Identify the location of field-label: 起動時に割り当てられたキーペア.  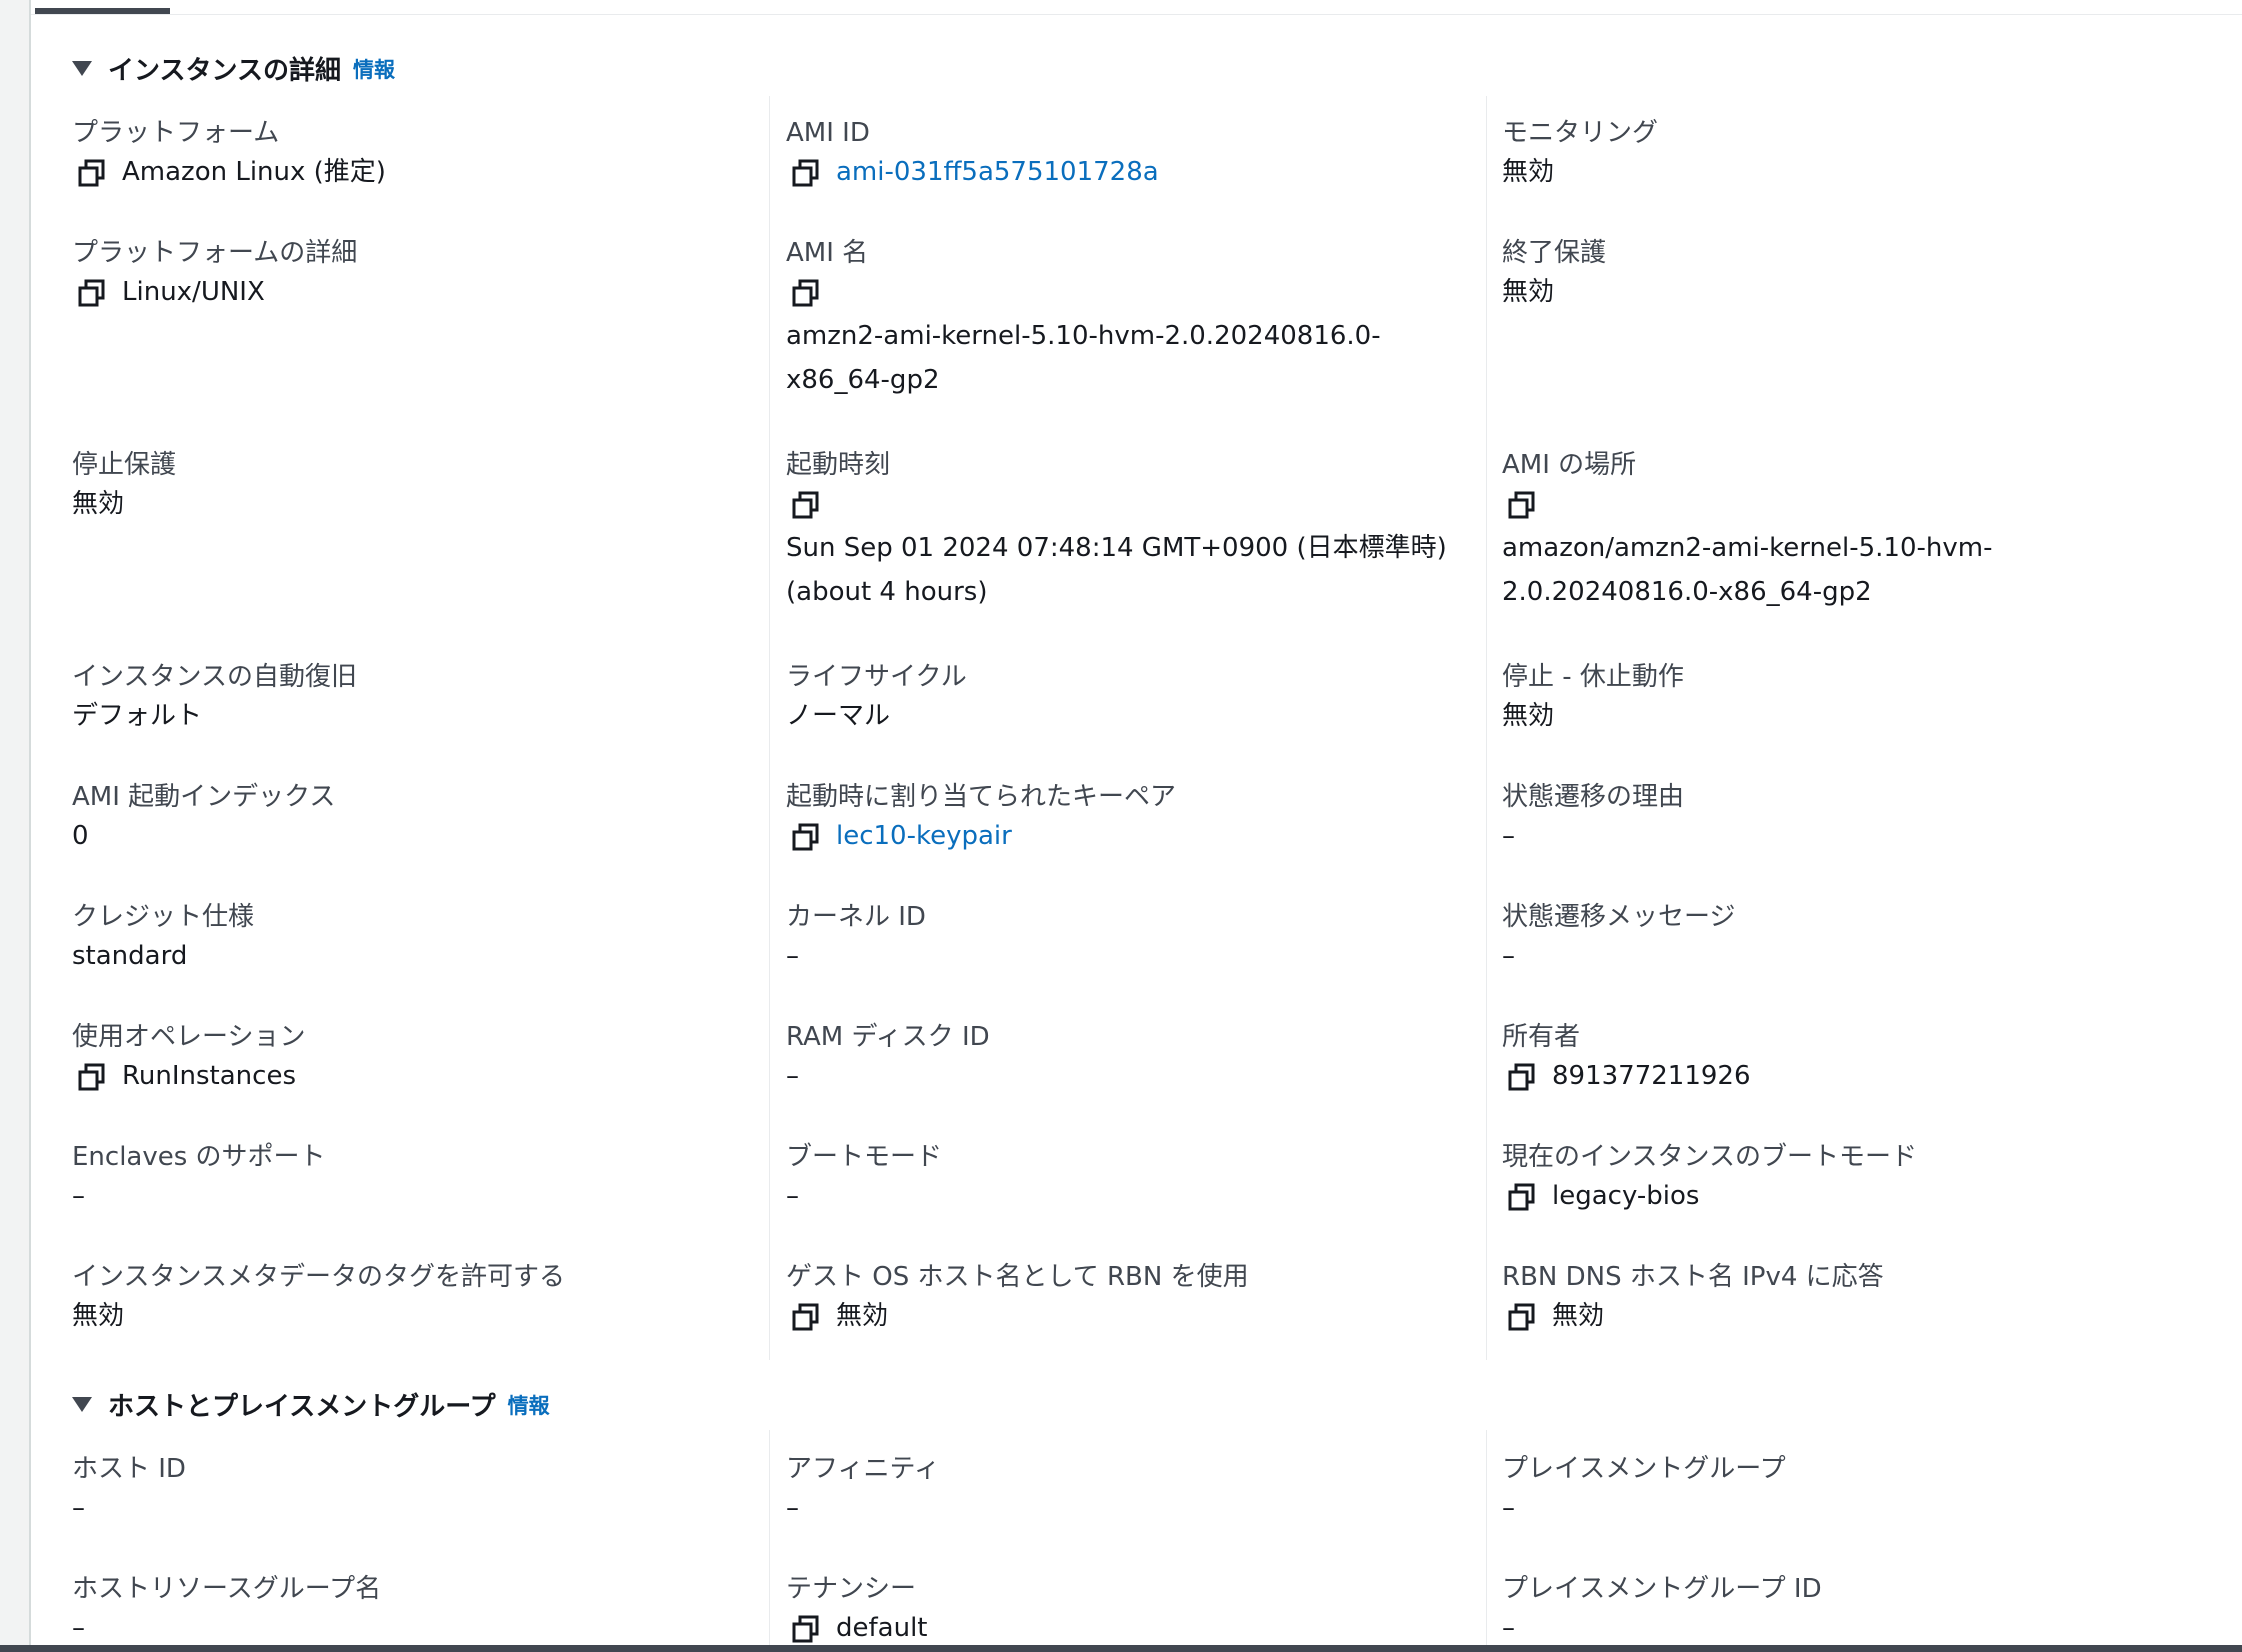
(981, 797).